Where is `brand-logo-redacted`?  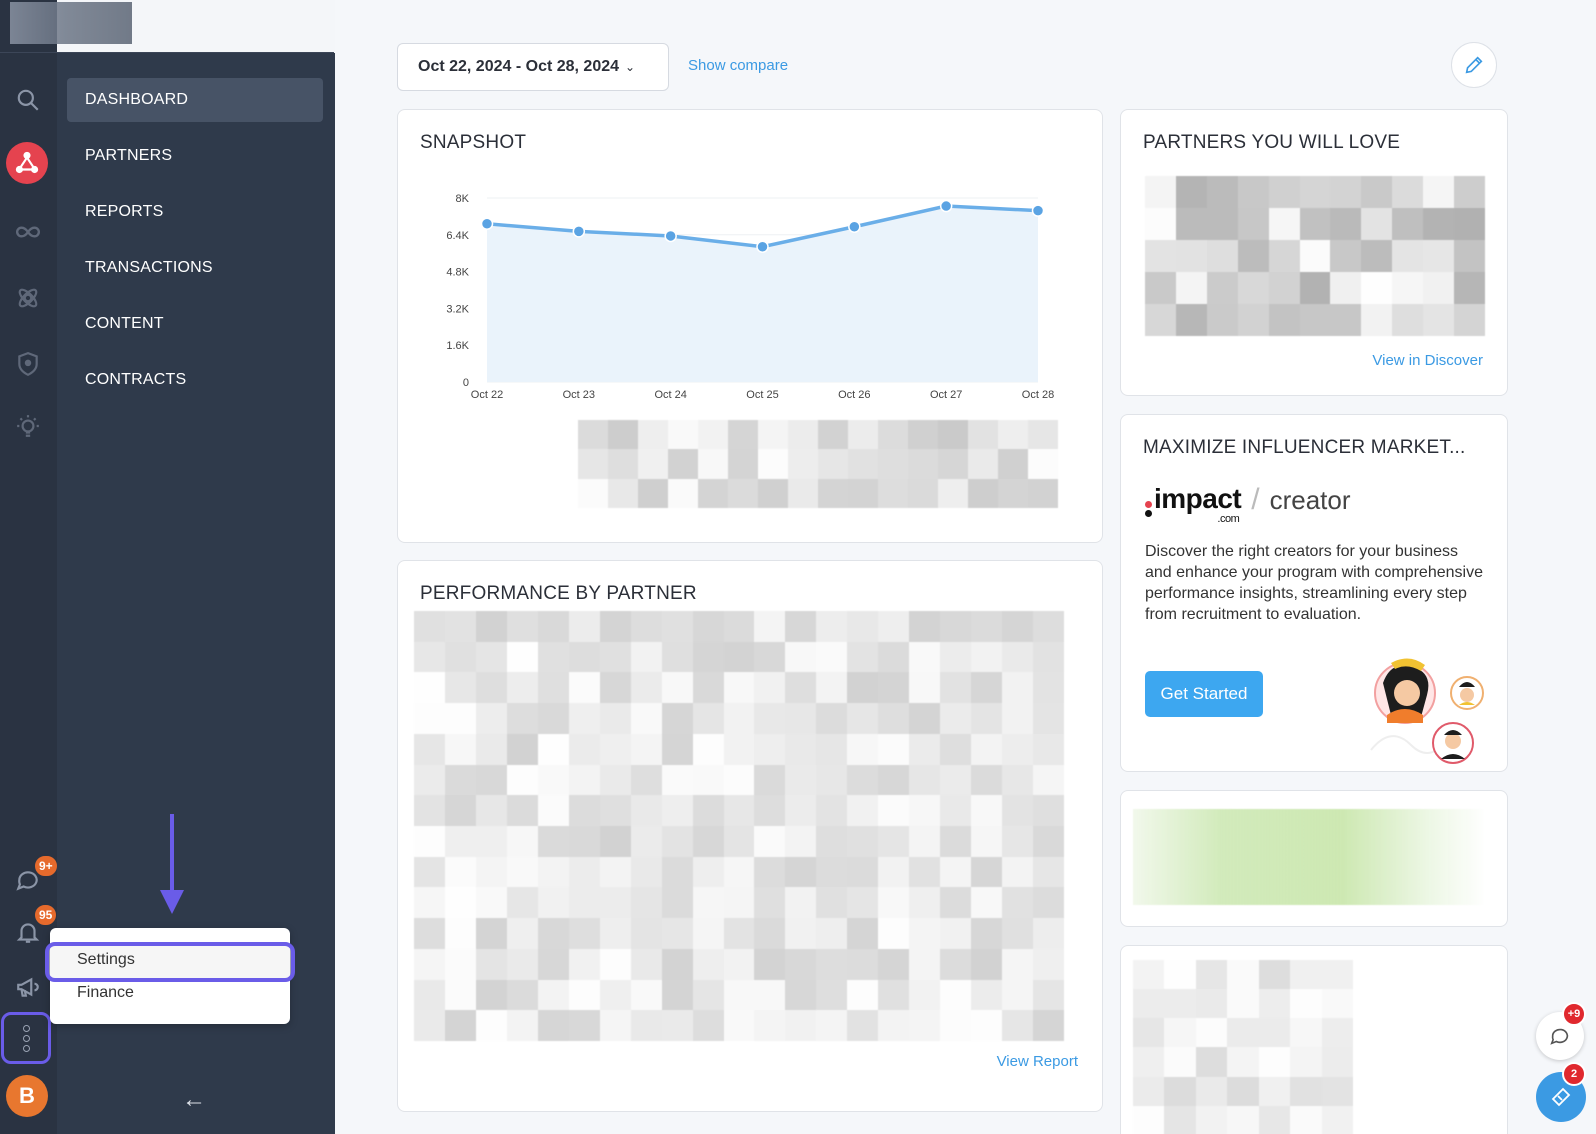 brand-logo-redacted is located at coordinates (71, 23).